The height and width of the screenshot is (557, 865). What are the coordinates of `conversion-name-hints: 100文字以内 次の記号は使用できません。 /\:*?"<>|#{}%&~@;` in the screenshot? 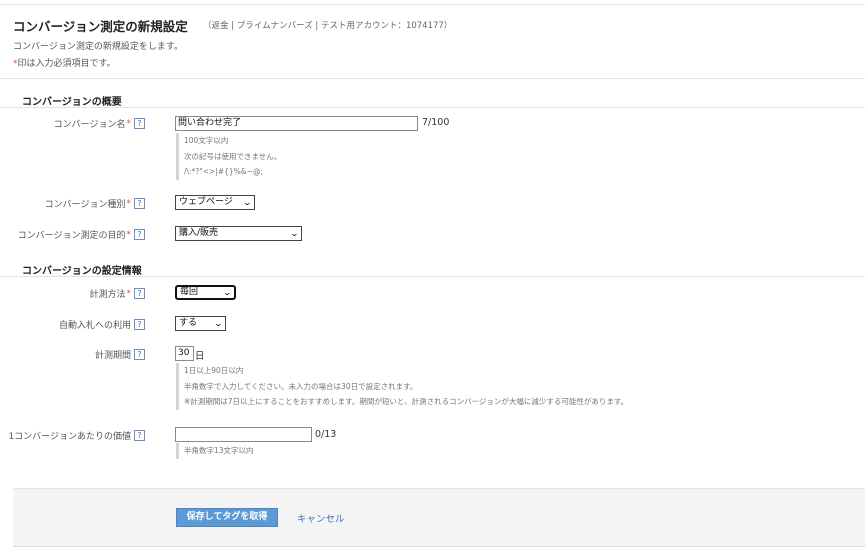 It's located at (228, 156).